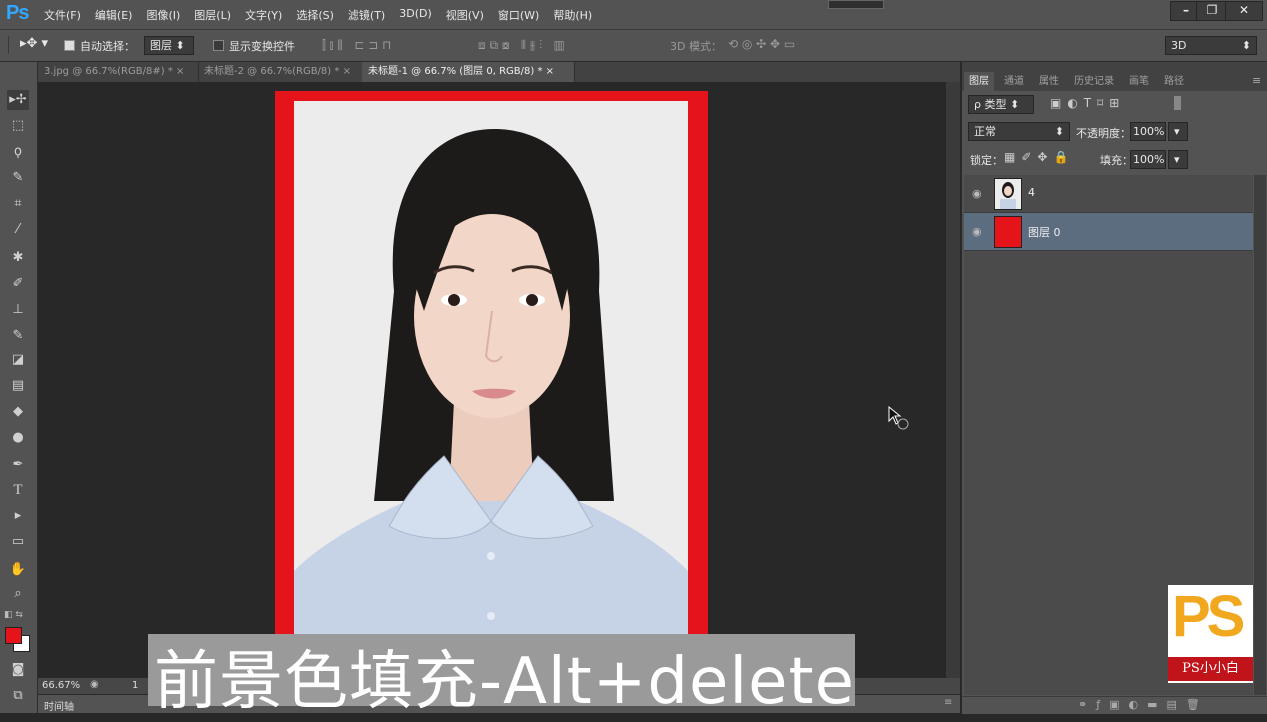 The width and height of the screenshot is (1267, 722). What do you see at coordinates (18, 360) in the screenshot?
I see `eraser-tool-icon: ◪` at bounding box center [18, 360].